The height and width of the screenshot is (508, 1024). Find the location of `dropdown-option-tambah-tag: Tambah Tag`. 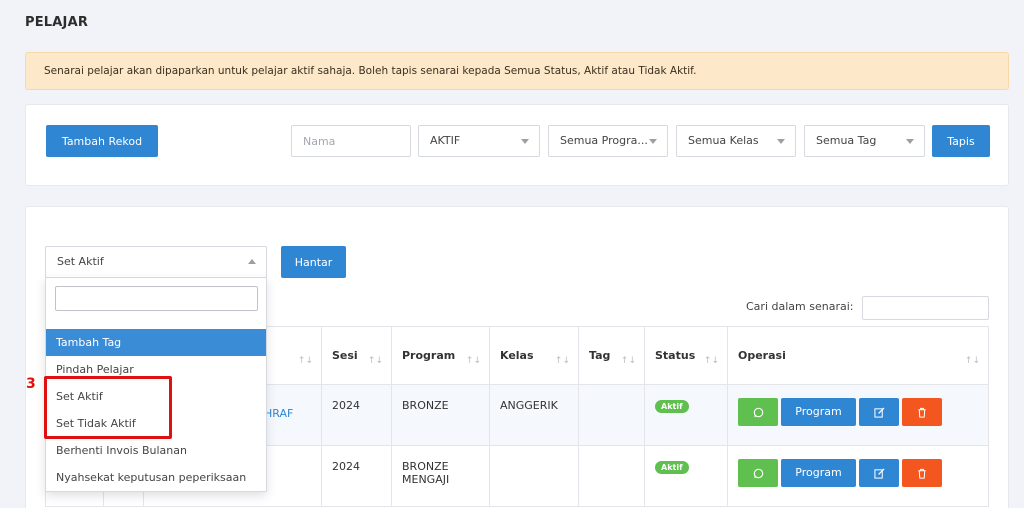

dropdown-option-tambah-tag: Tambah Tag is located at coordinates (156, 342).